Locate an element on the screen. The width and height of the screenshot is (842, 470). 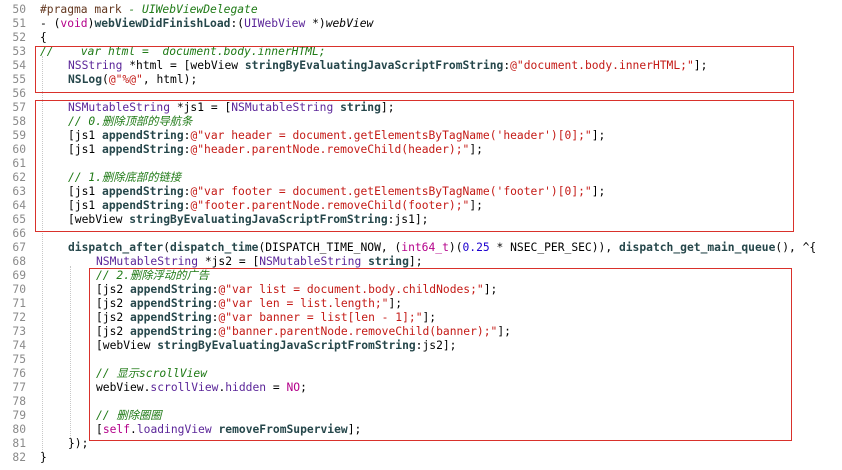
code-token: // 0.删除顶部的导航条 is located at coordinates (130, 121).